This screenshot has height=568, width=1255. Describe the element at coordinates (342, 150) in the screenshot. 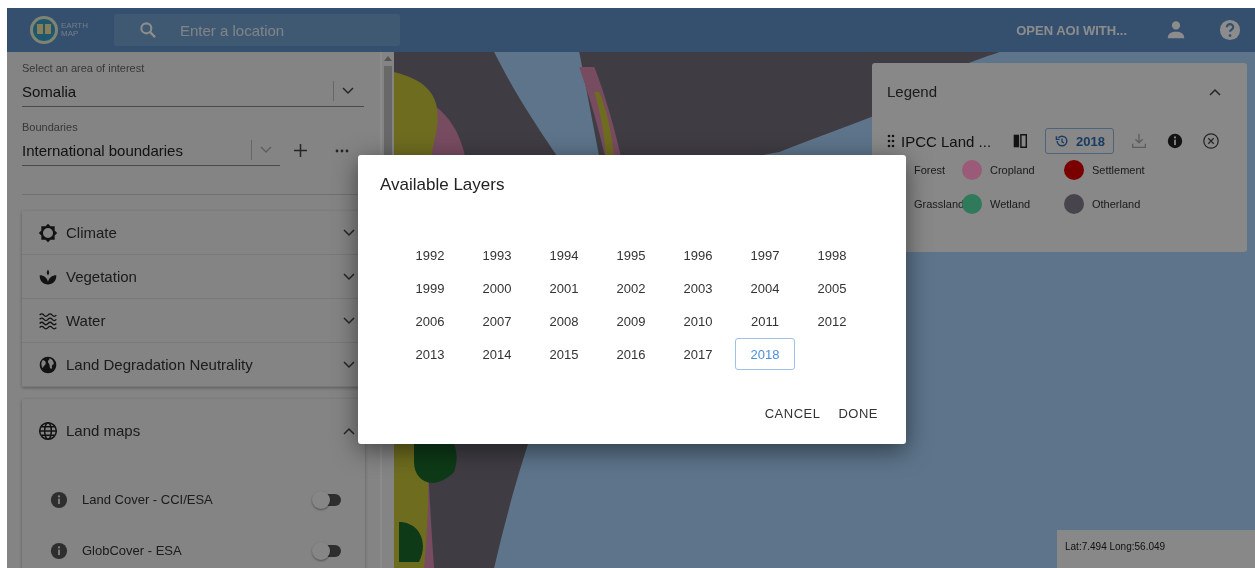

I see `more-icon` at that location.